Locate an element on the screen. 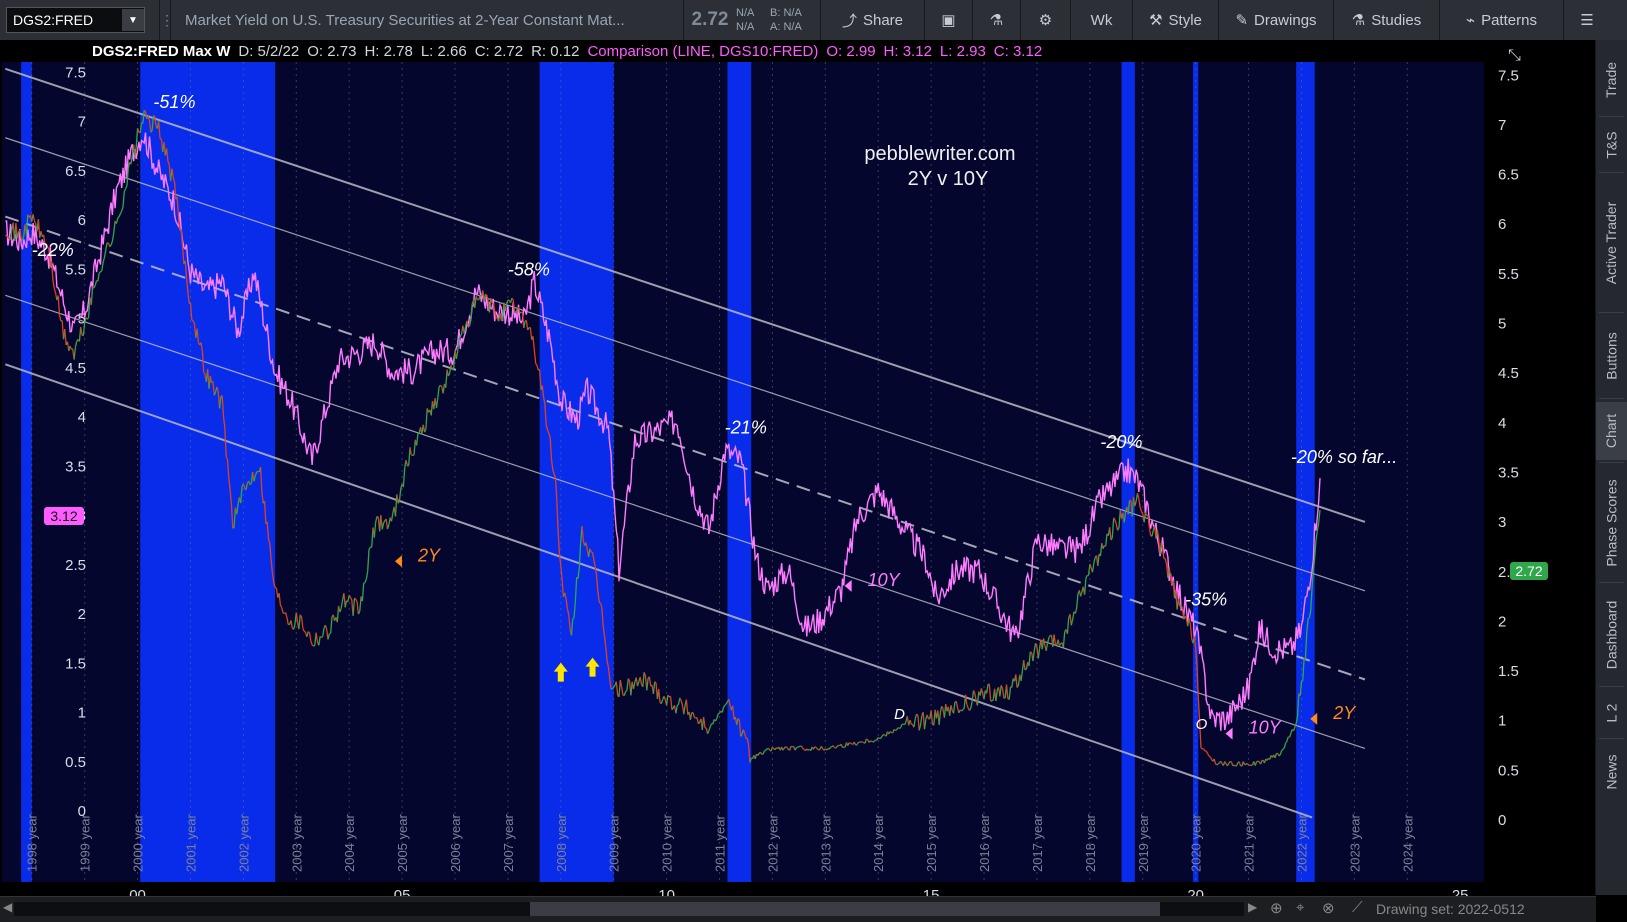 This screenshot has width=1627, height=922. year-label: 1998 year is located at coordinates (32, 843).